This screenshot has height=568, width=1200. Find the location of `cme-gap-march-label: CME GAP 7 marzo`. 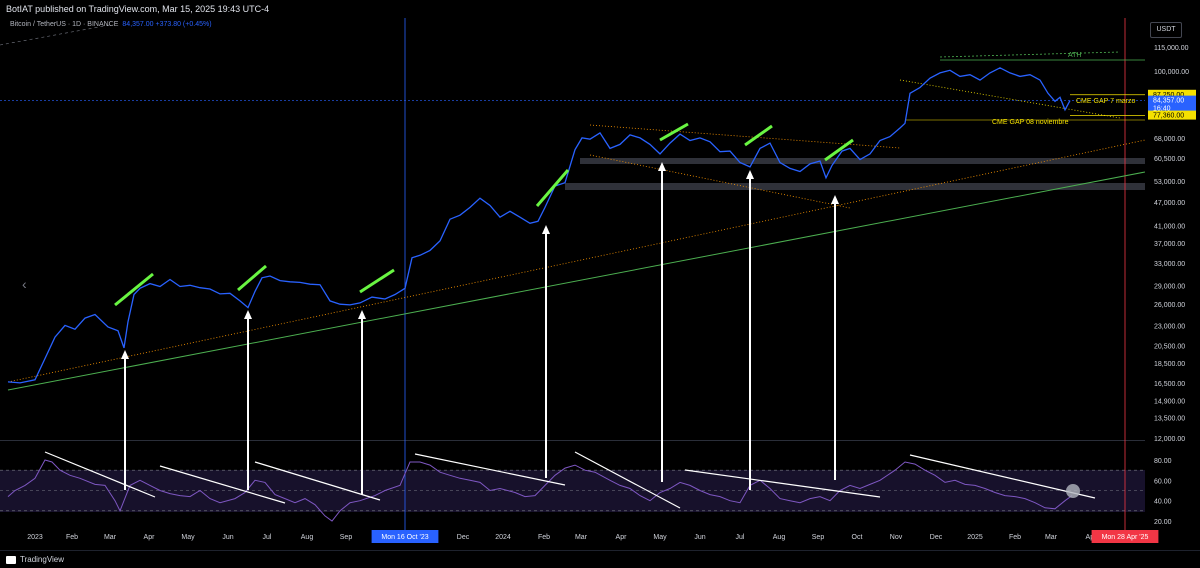

cme-gap-march-label: CME GAP 7 marzo is located at coordinates (1105, 101).